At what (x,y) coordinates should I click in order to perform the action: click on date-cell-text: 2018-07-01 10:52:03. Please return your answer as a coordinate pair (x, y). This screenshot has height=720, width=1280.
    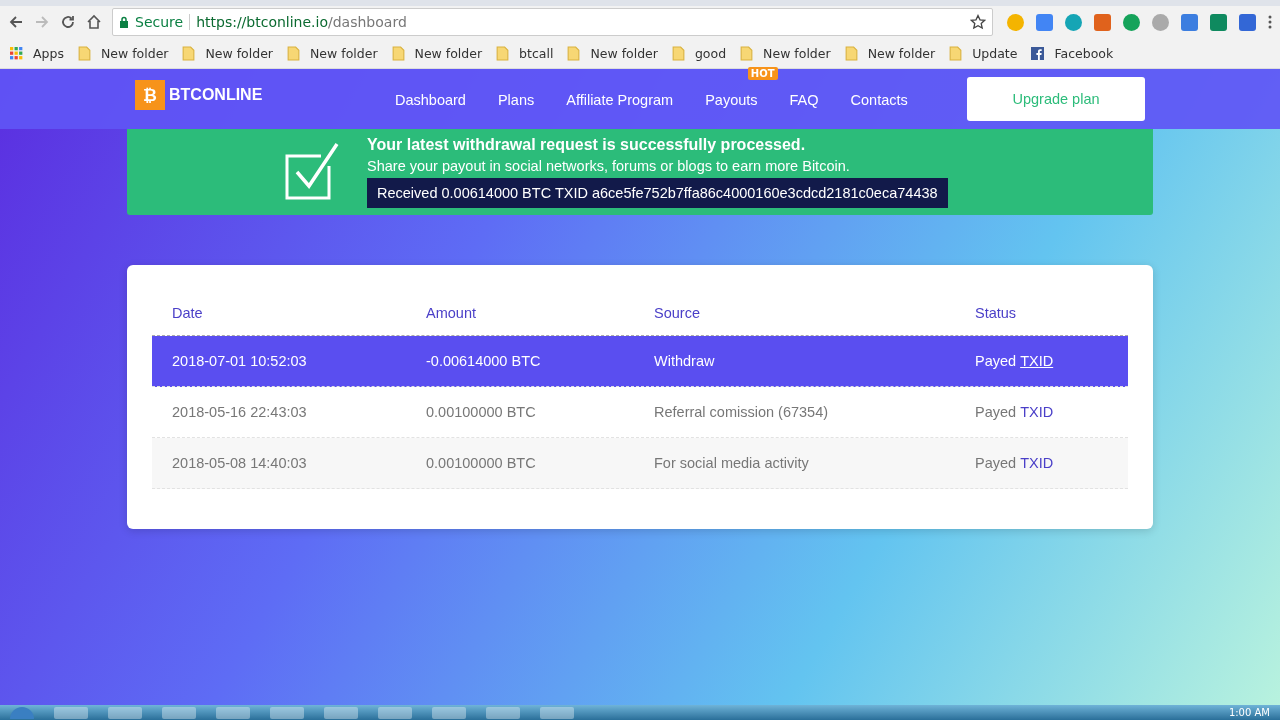
    Looking at the image, I should click on (240, 361).